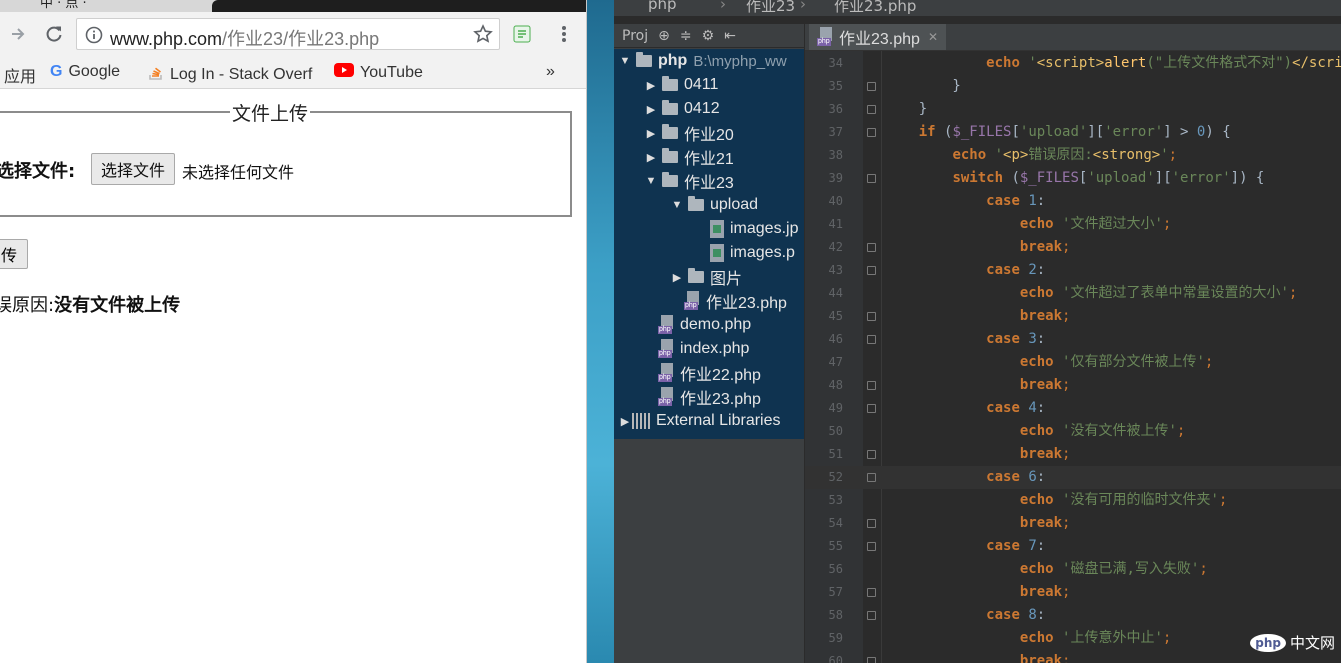 The width and height of the screenshot is (1341, 663). Describe the element at coordinates (1073, 523) in the screenshot. I see `code-line: 54 break;` at that location.